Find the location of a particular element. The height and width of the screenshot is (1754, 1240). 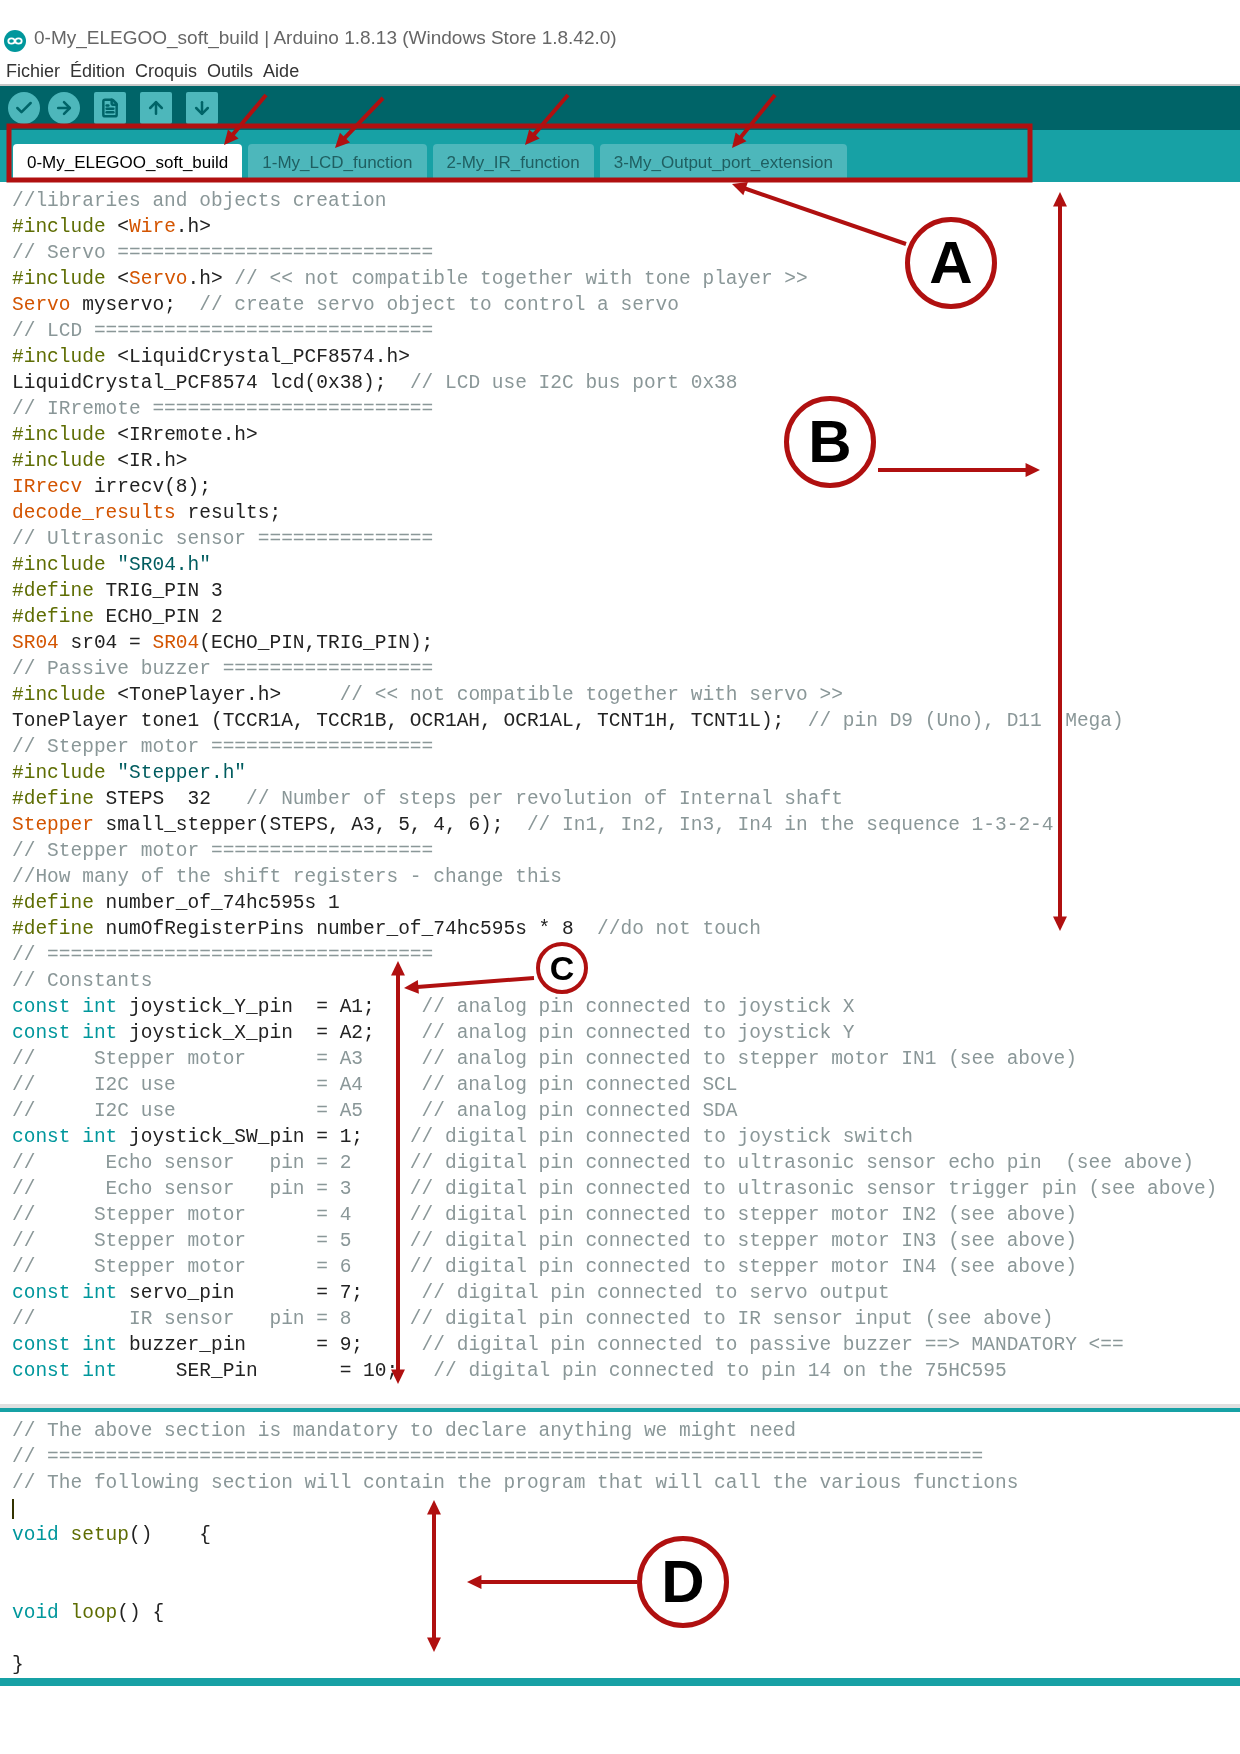

code-line: IRrecv irrecv(8); is located at coordinates (111, 487).